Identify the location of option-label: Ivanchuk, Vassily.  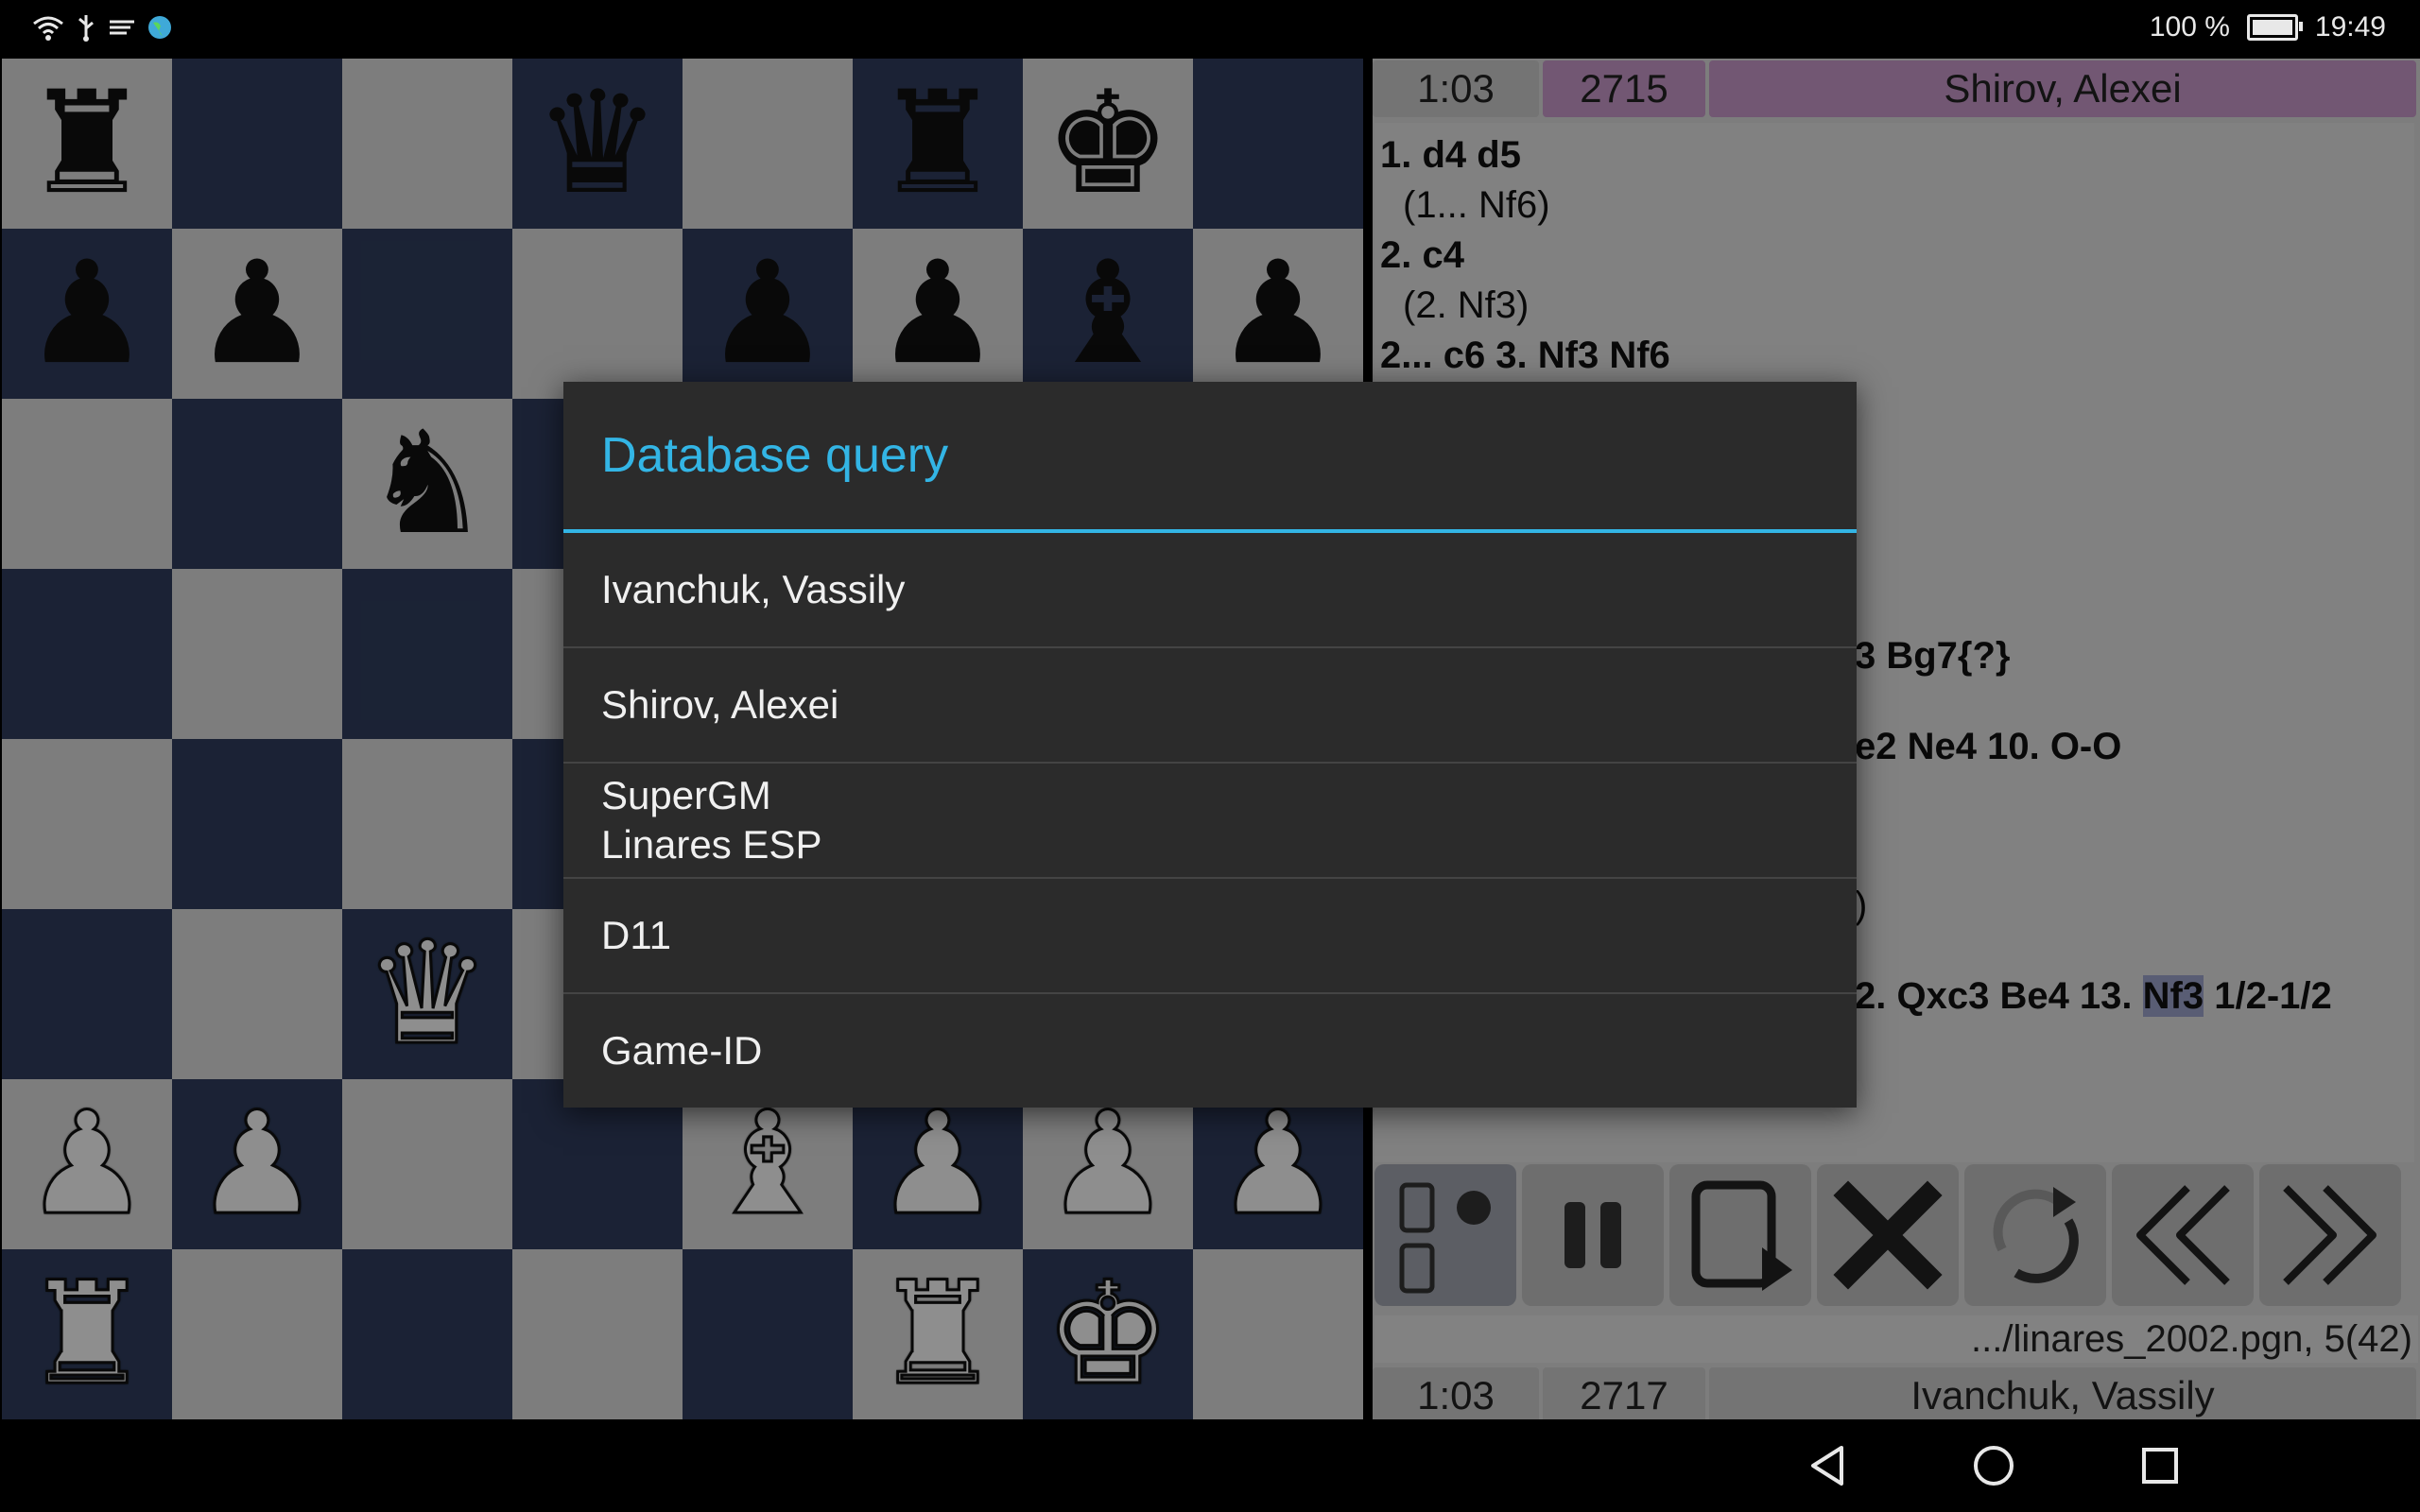
(753, 589).